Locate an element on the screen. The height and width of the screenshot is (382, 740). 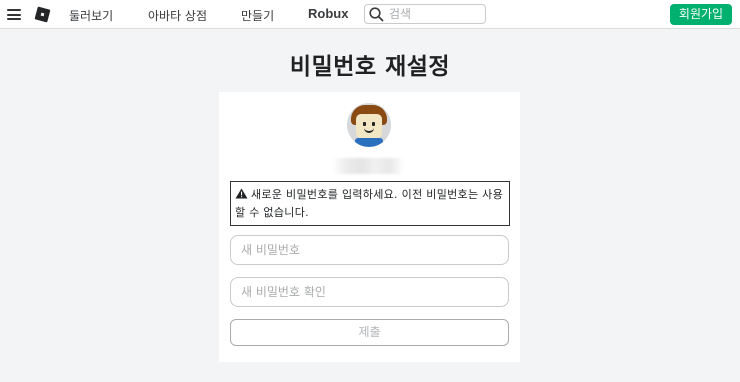
nav-link-avatar-shop: 아바타 상점 is located at coordinates (177, 15).